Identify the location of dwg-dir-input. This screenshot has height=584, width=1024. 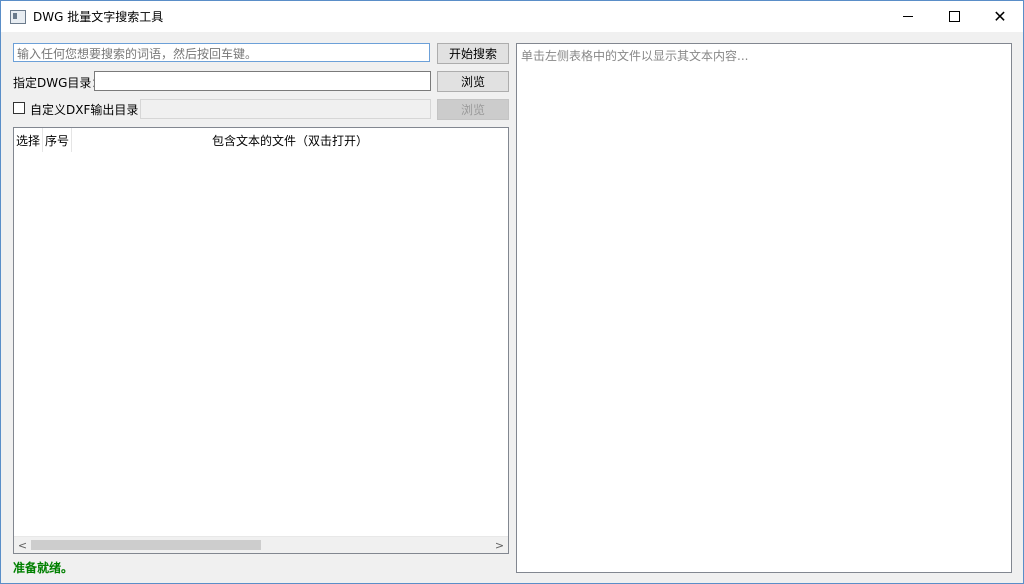
(262, 81).